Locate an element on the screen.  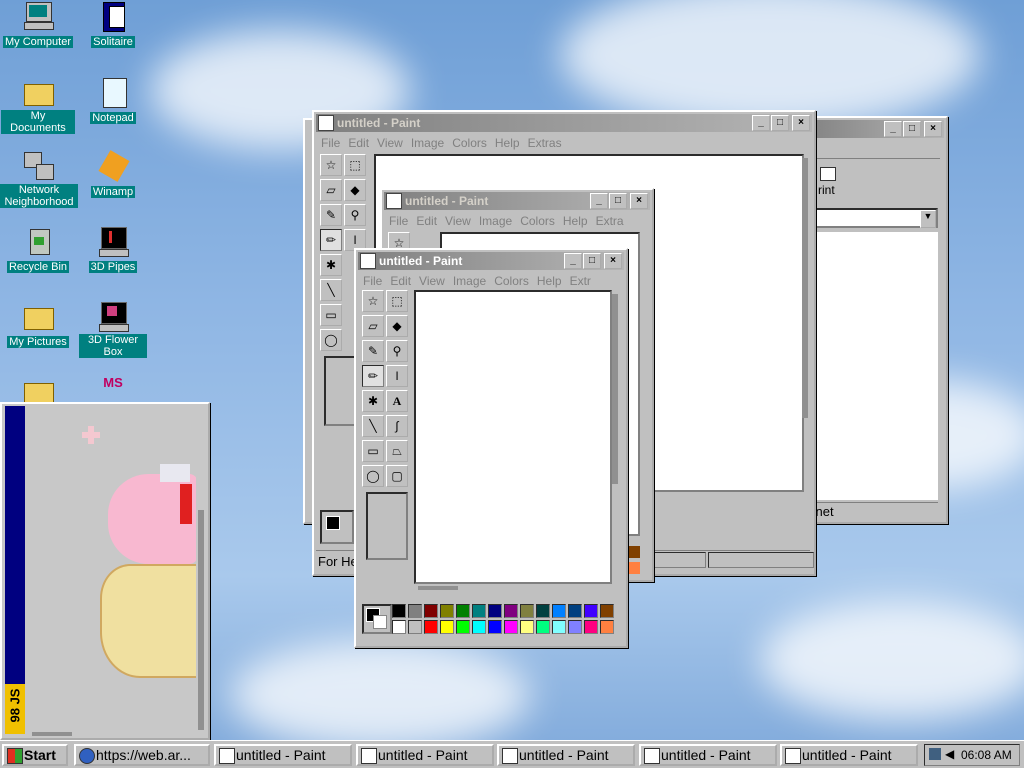
rectangle-tool: ▭ is located at coordinates (373, 451).